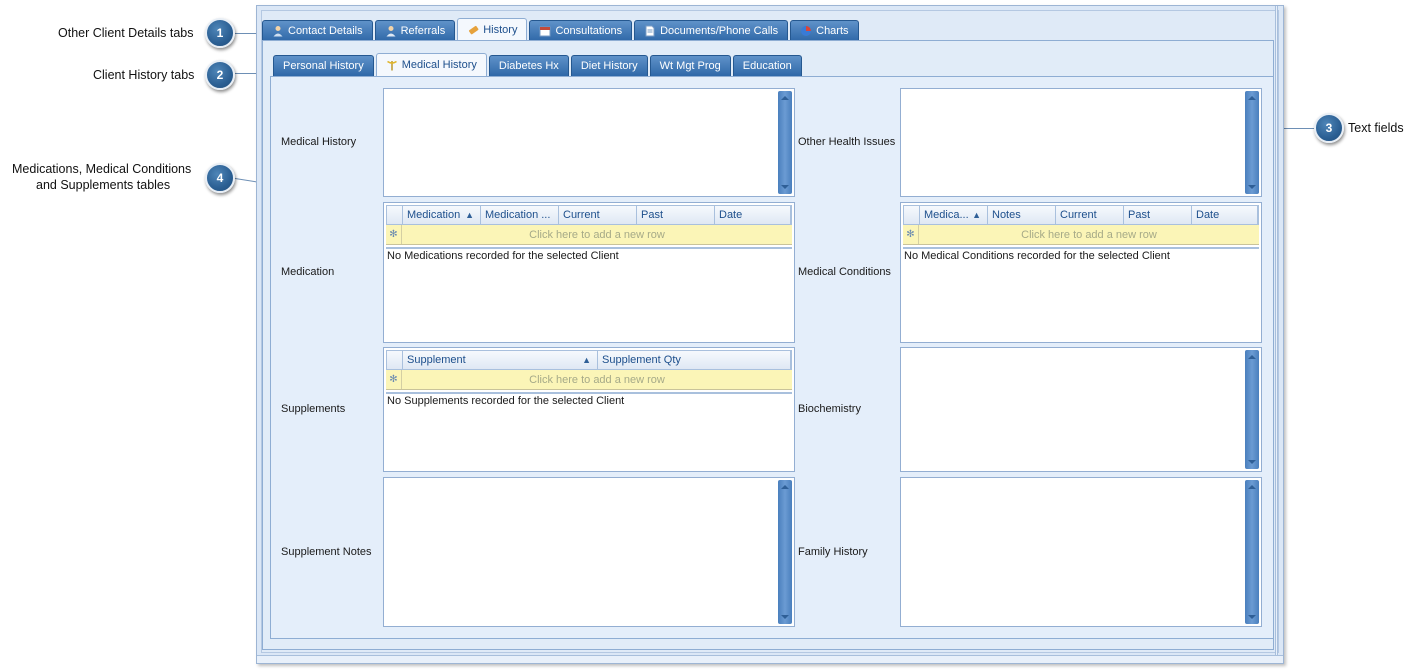 The image size is (1422, 672). I want to click on medical-history-label: Medical History, so click(319, 142).